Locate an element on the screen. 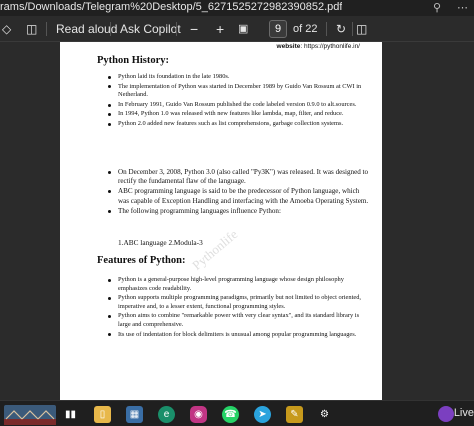 The height and width of the screenshot is (426, 474). zoom-out-button: − is located at coordinates (194, 29).